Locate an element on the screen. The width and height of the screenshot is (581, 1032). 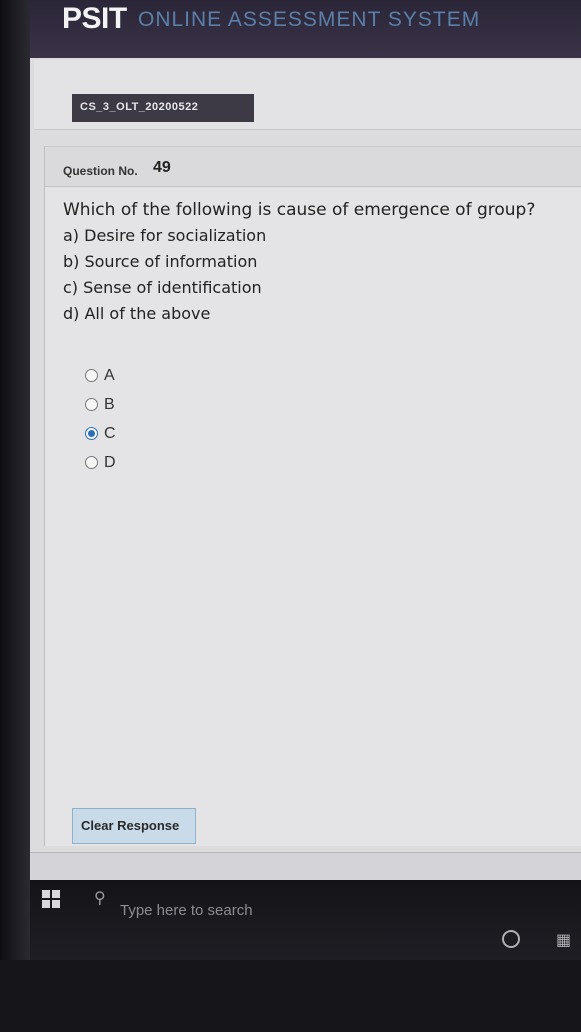
taskbar-search-input: Type here to search is located at coordinates (186, 910).